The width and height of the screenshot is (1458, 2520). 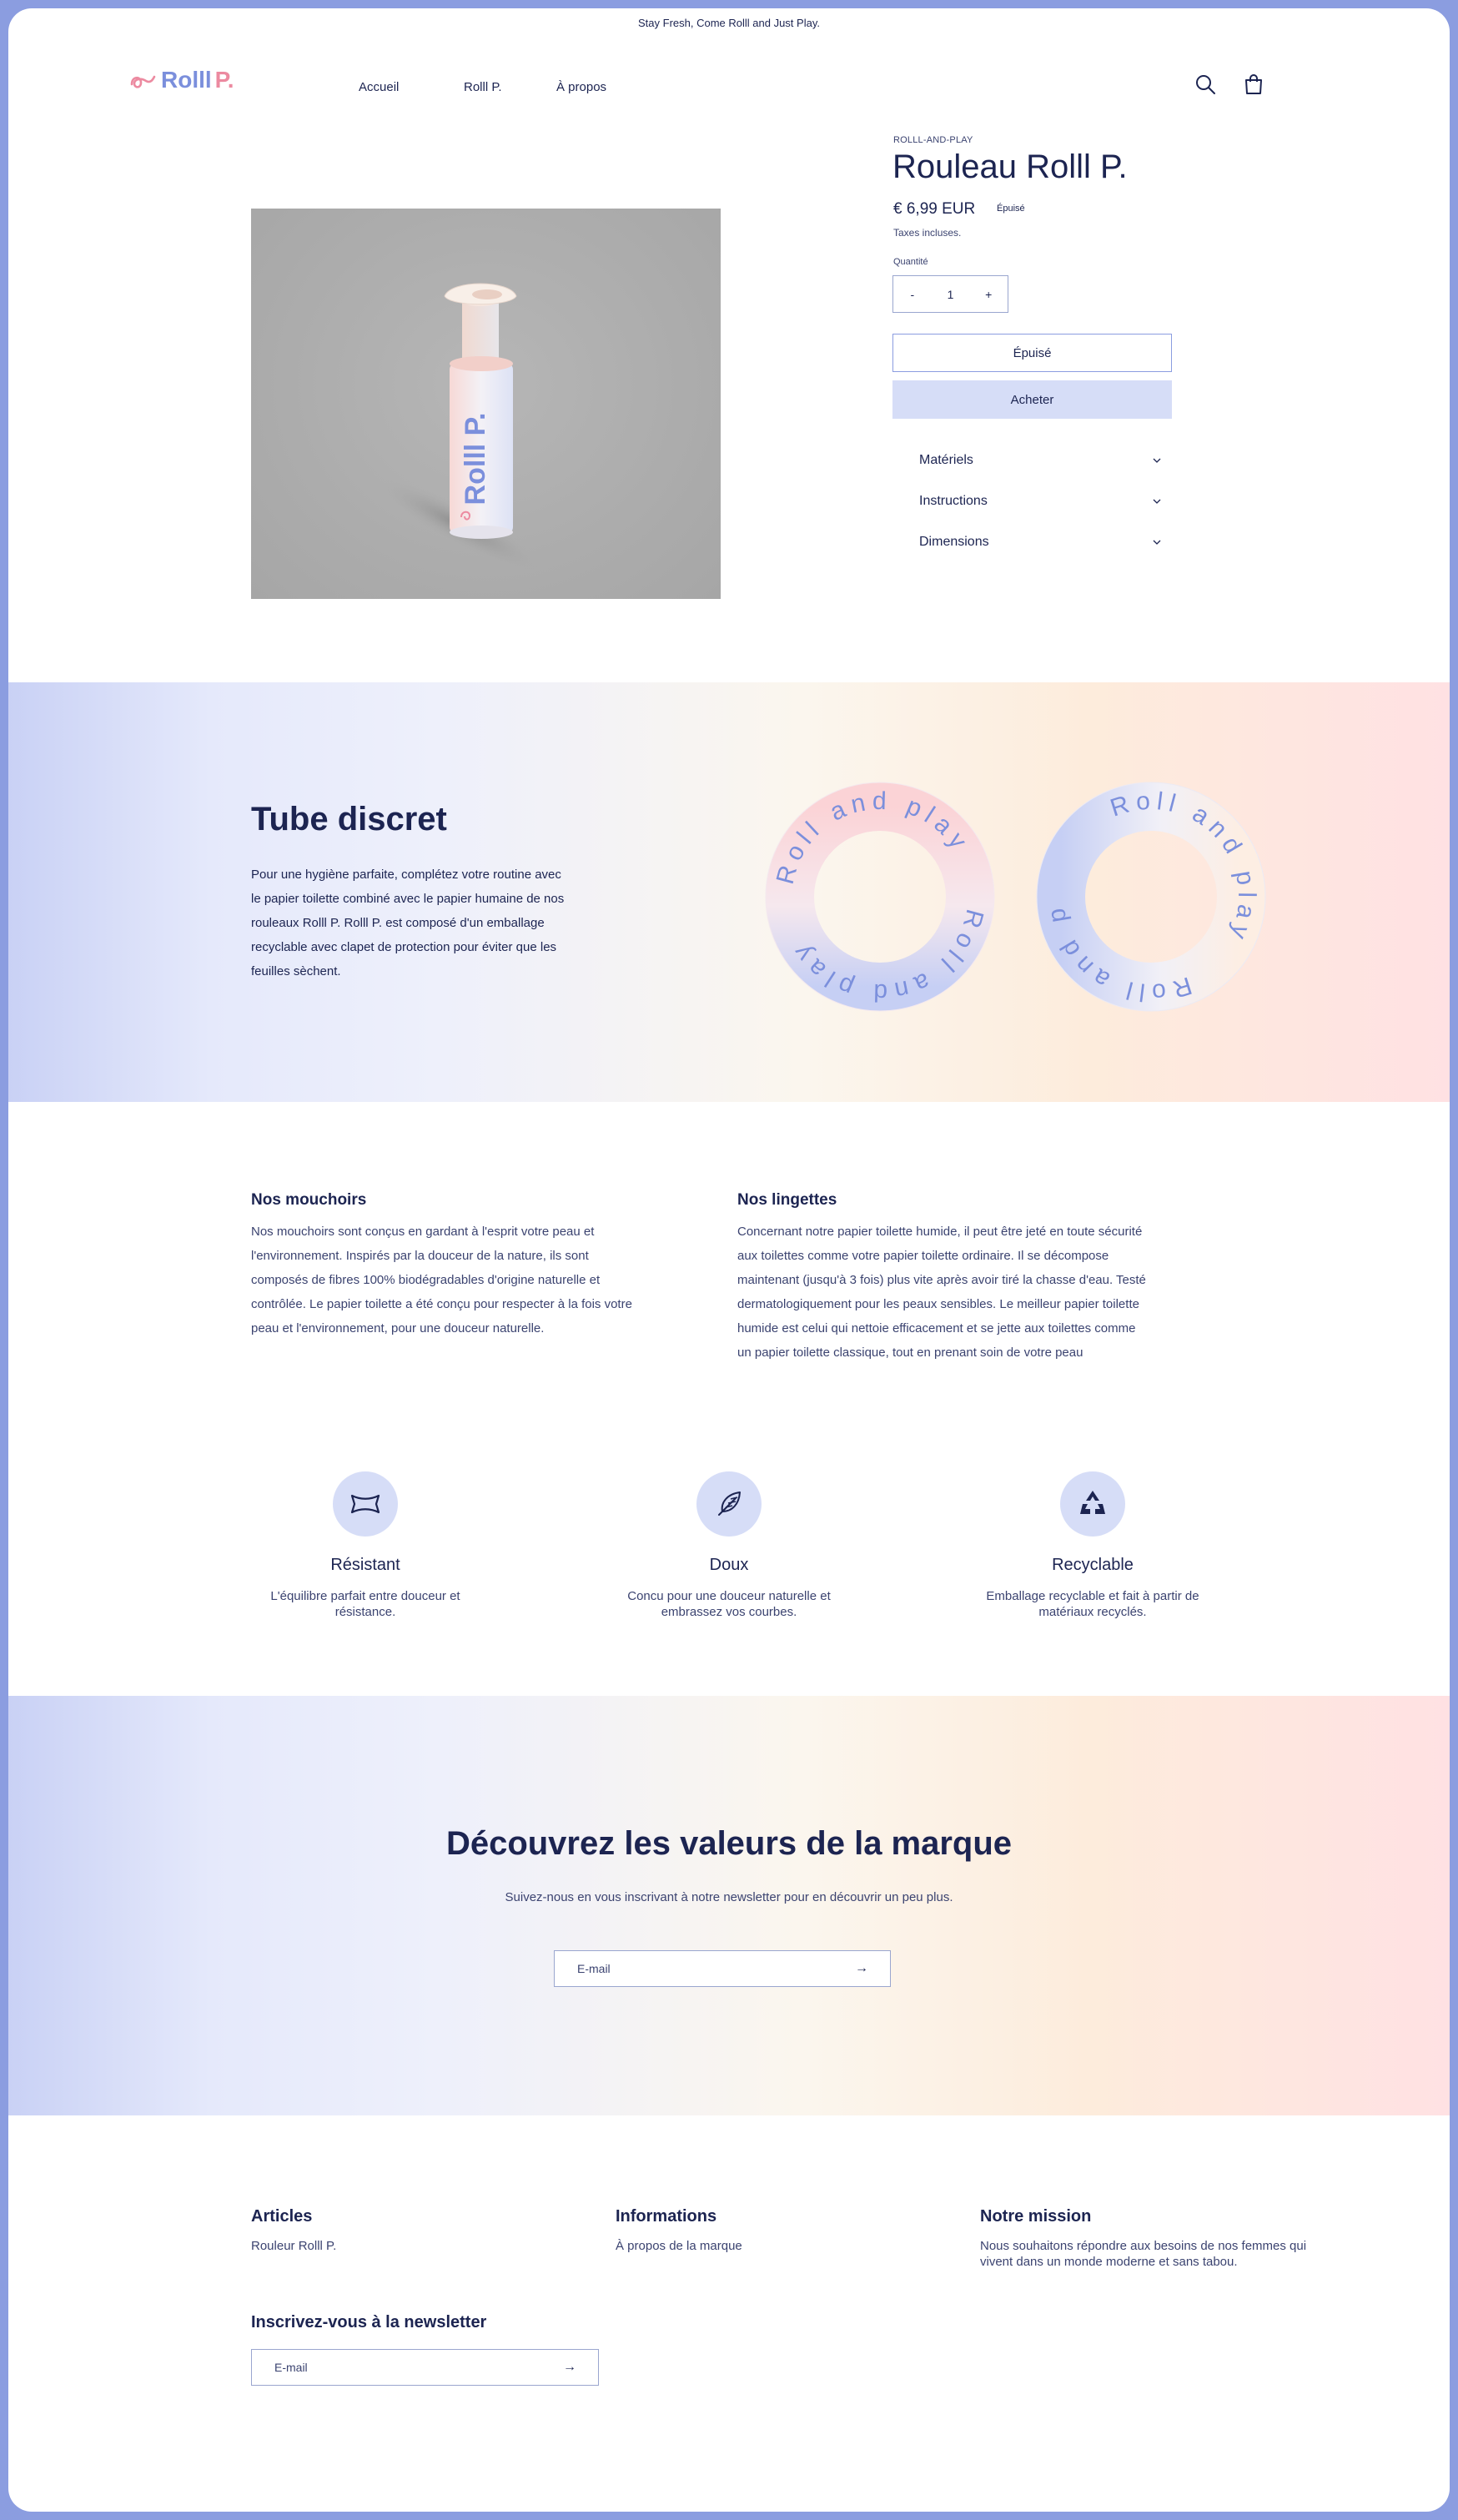 I want to click on tube-label: Rolll P., so click(x=475, y=459).